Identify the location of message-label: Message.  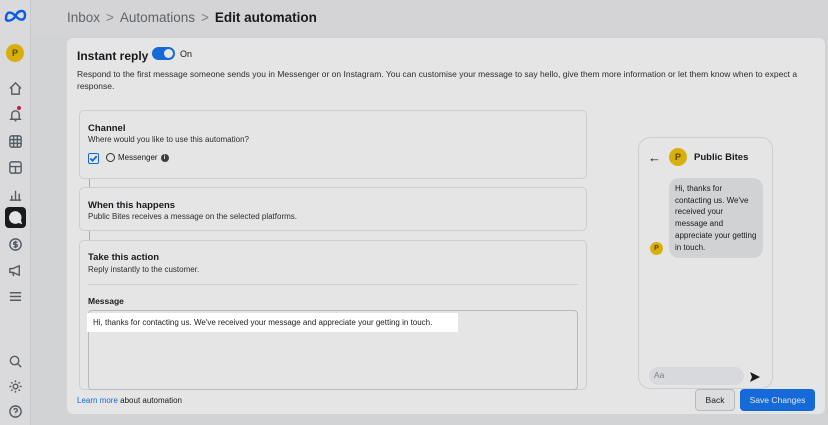
(106, 301).